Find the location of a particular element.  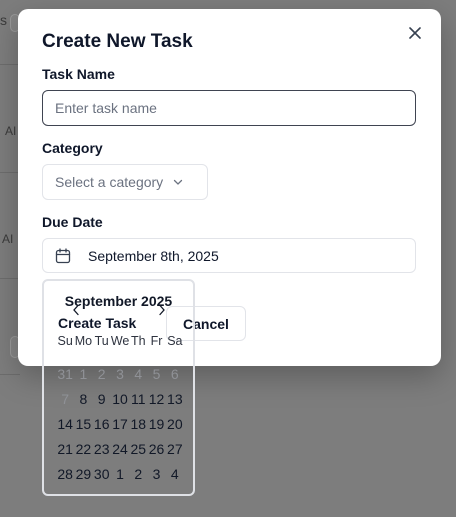

calendar-icon is located at coordinates (65, 256).